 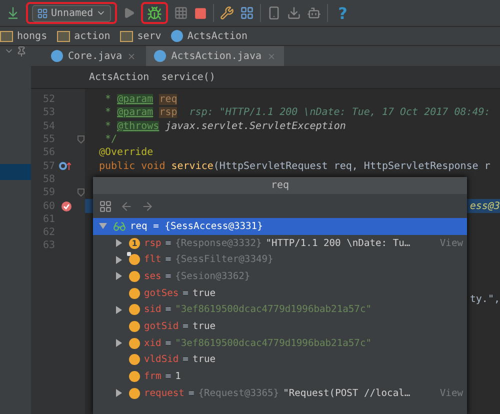 What do you see at coordinates (168, 112) in the screenshot?
I see `code-token: rsp` at bounding box center [168, 112].